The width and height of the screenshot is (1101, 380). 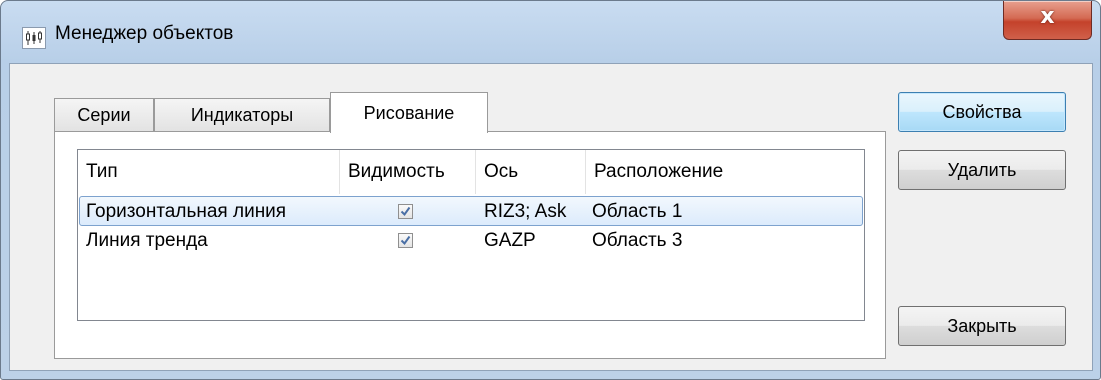 I want to click on column-header-visibility-label: Видимость, so click(x=396, y=171).